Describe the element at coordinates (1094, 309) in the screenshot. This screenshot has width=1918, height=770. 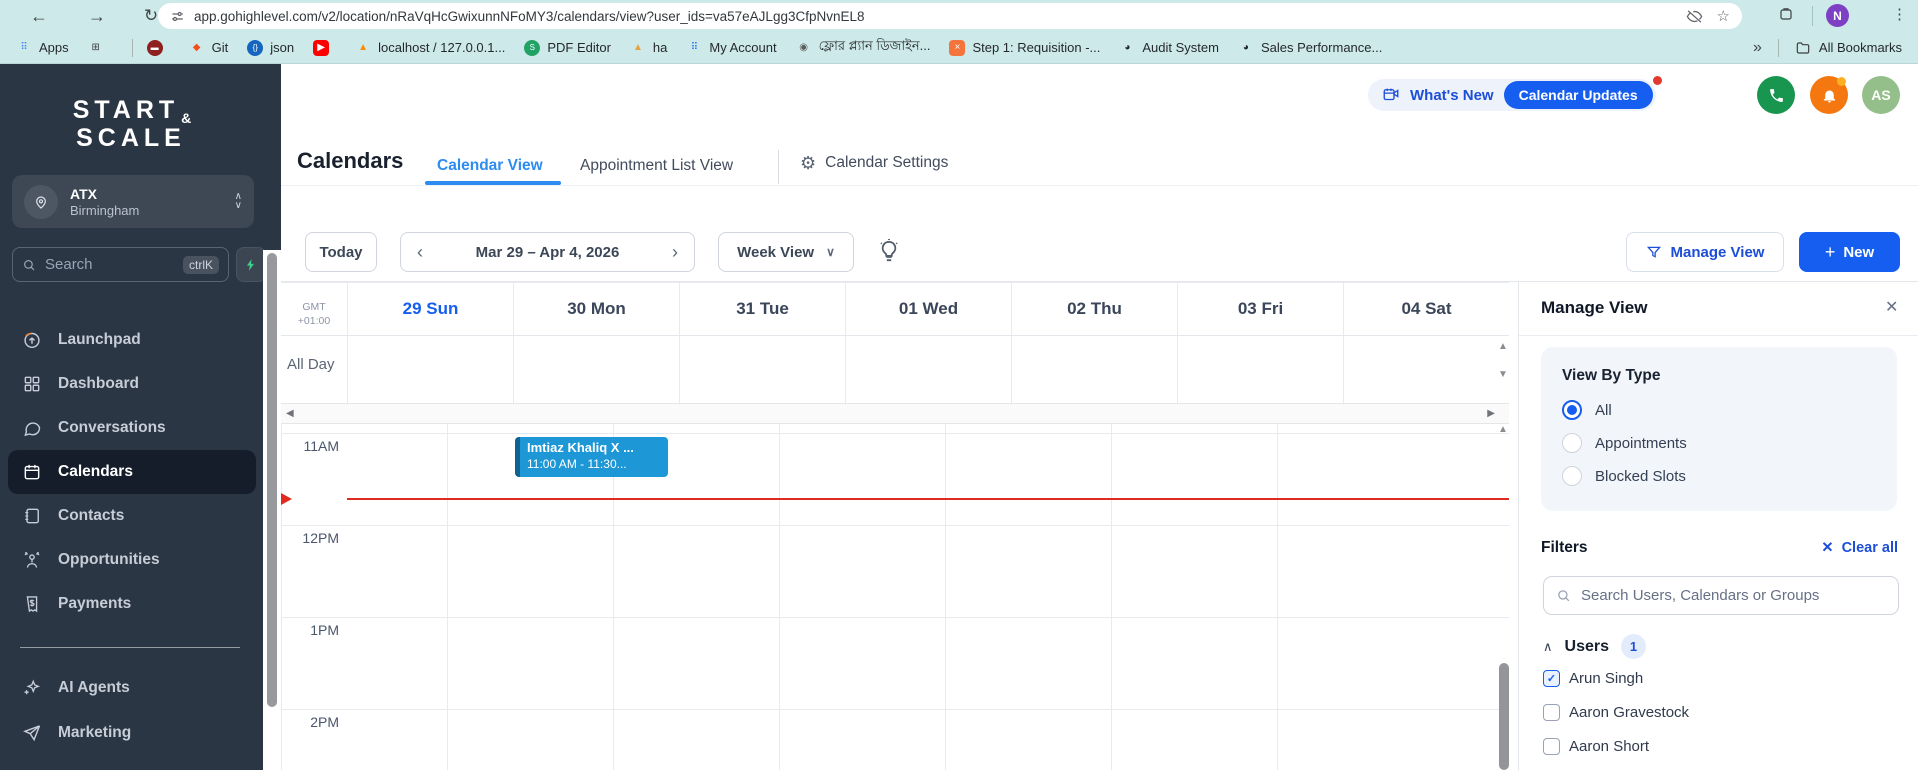
I see `day-header-cell: 02 Thu` at that location.